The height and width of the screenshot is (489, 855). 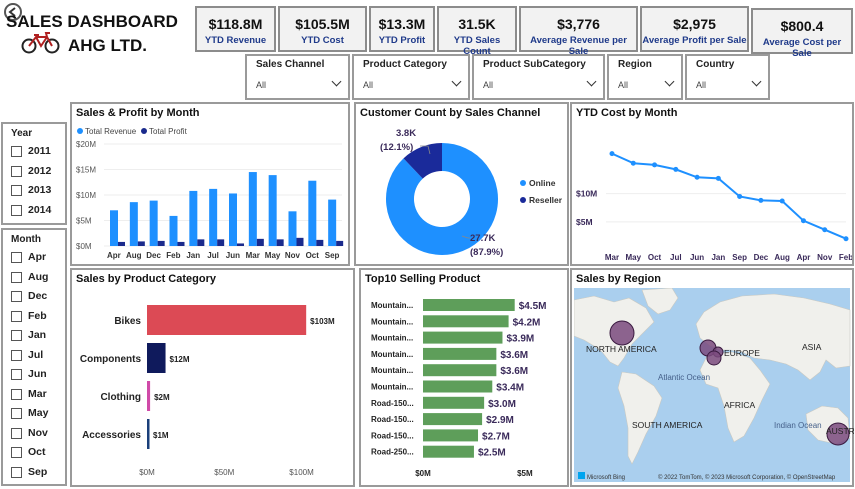 What do you see at coordinates (34, 211) in the screenshot?
I see `year-option: 2014` at bounding box center [34, 211].